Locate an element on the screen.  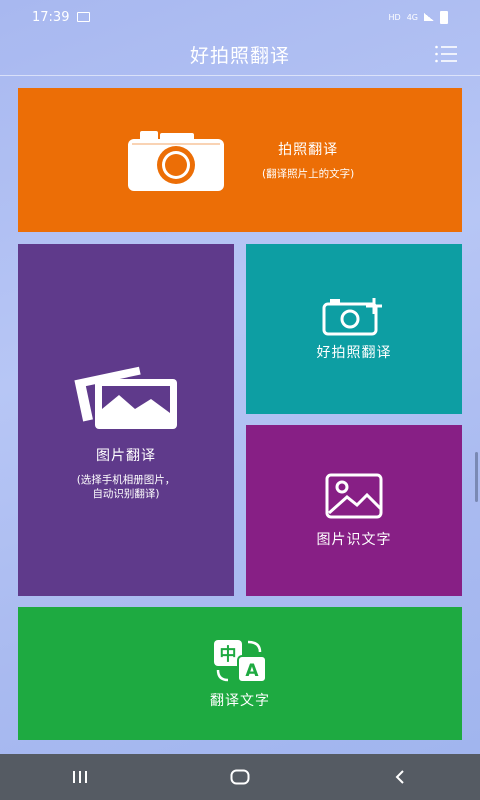
back-button is located at coordinates (400, 777).